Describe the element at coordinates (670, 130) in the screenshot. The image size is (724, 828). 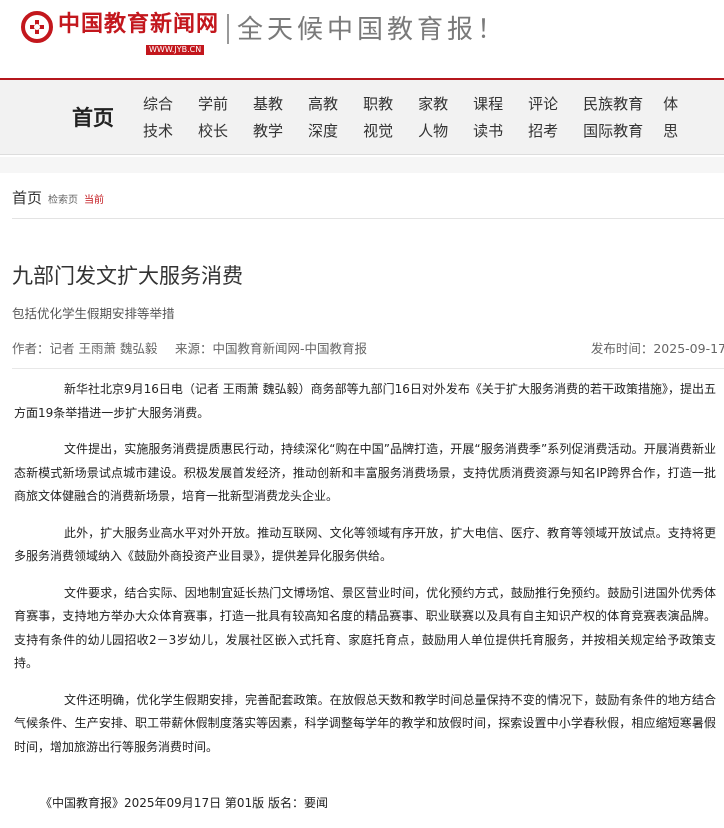
I see `nav-link: 思` at that location.